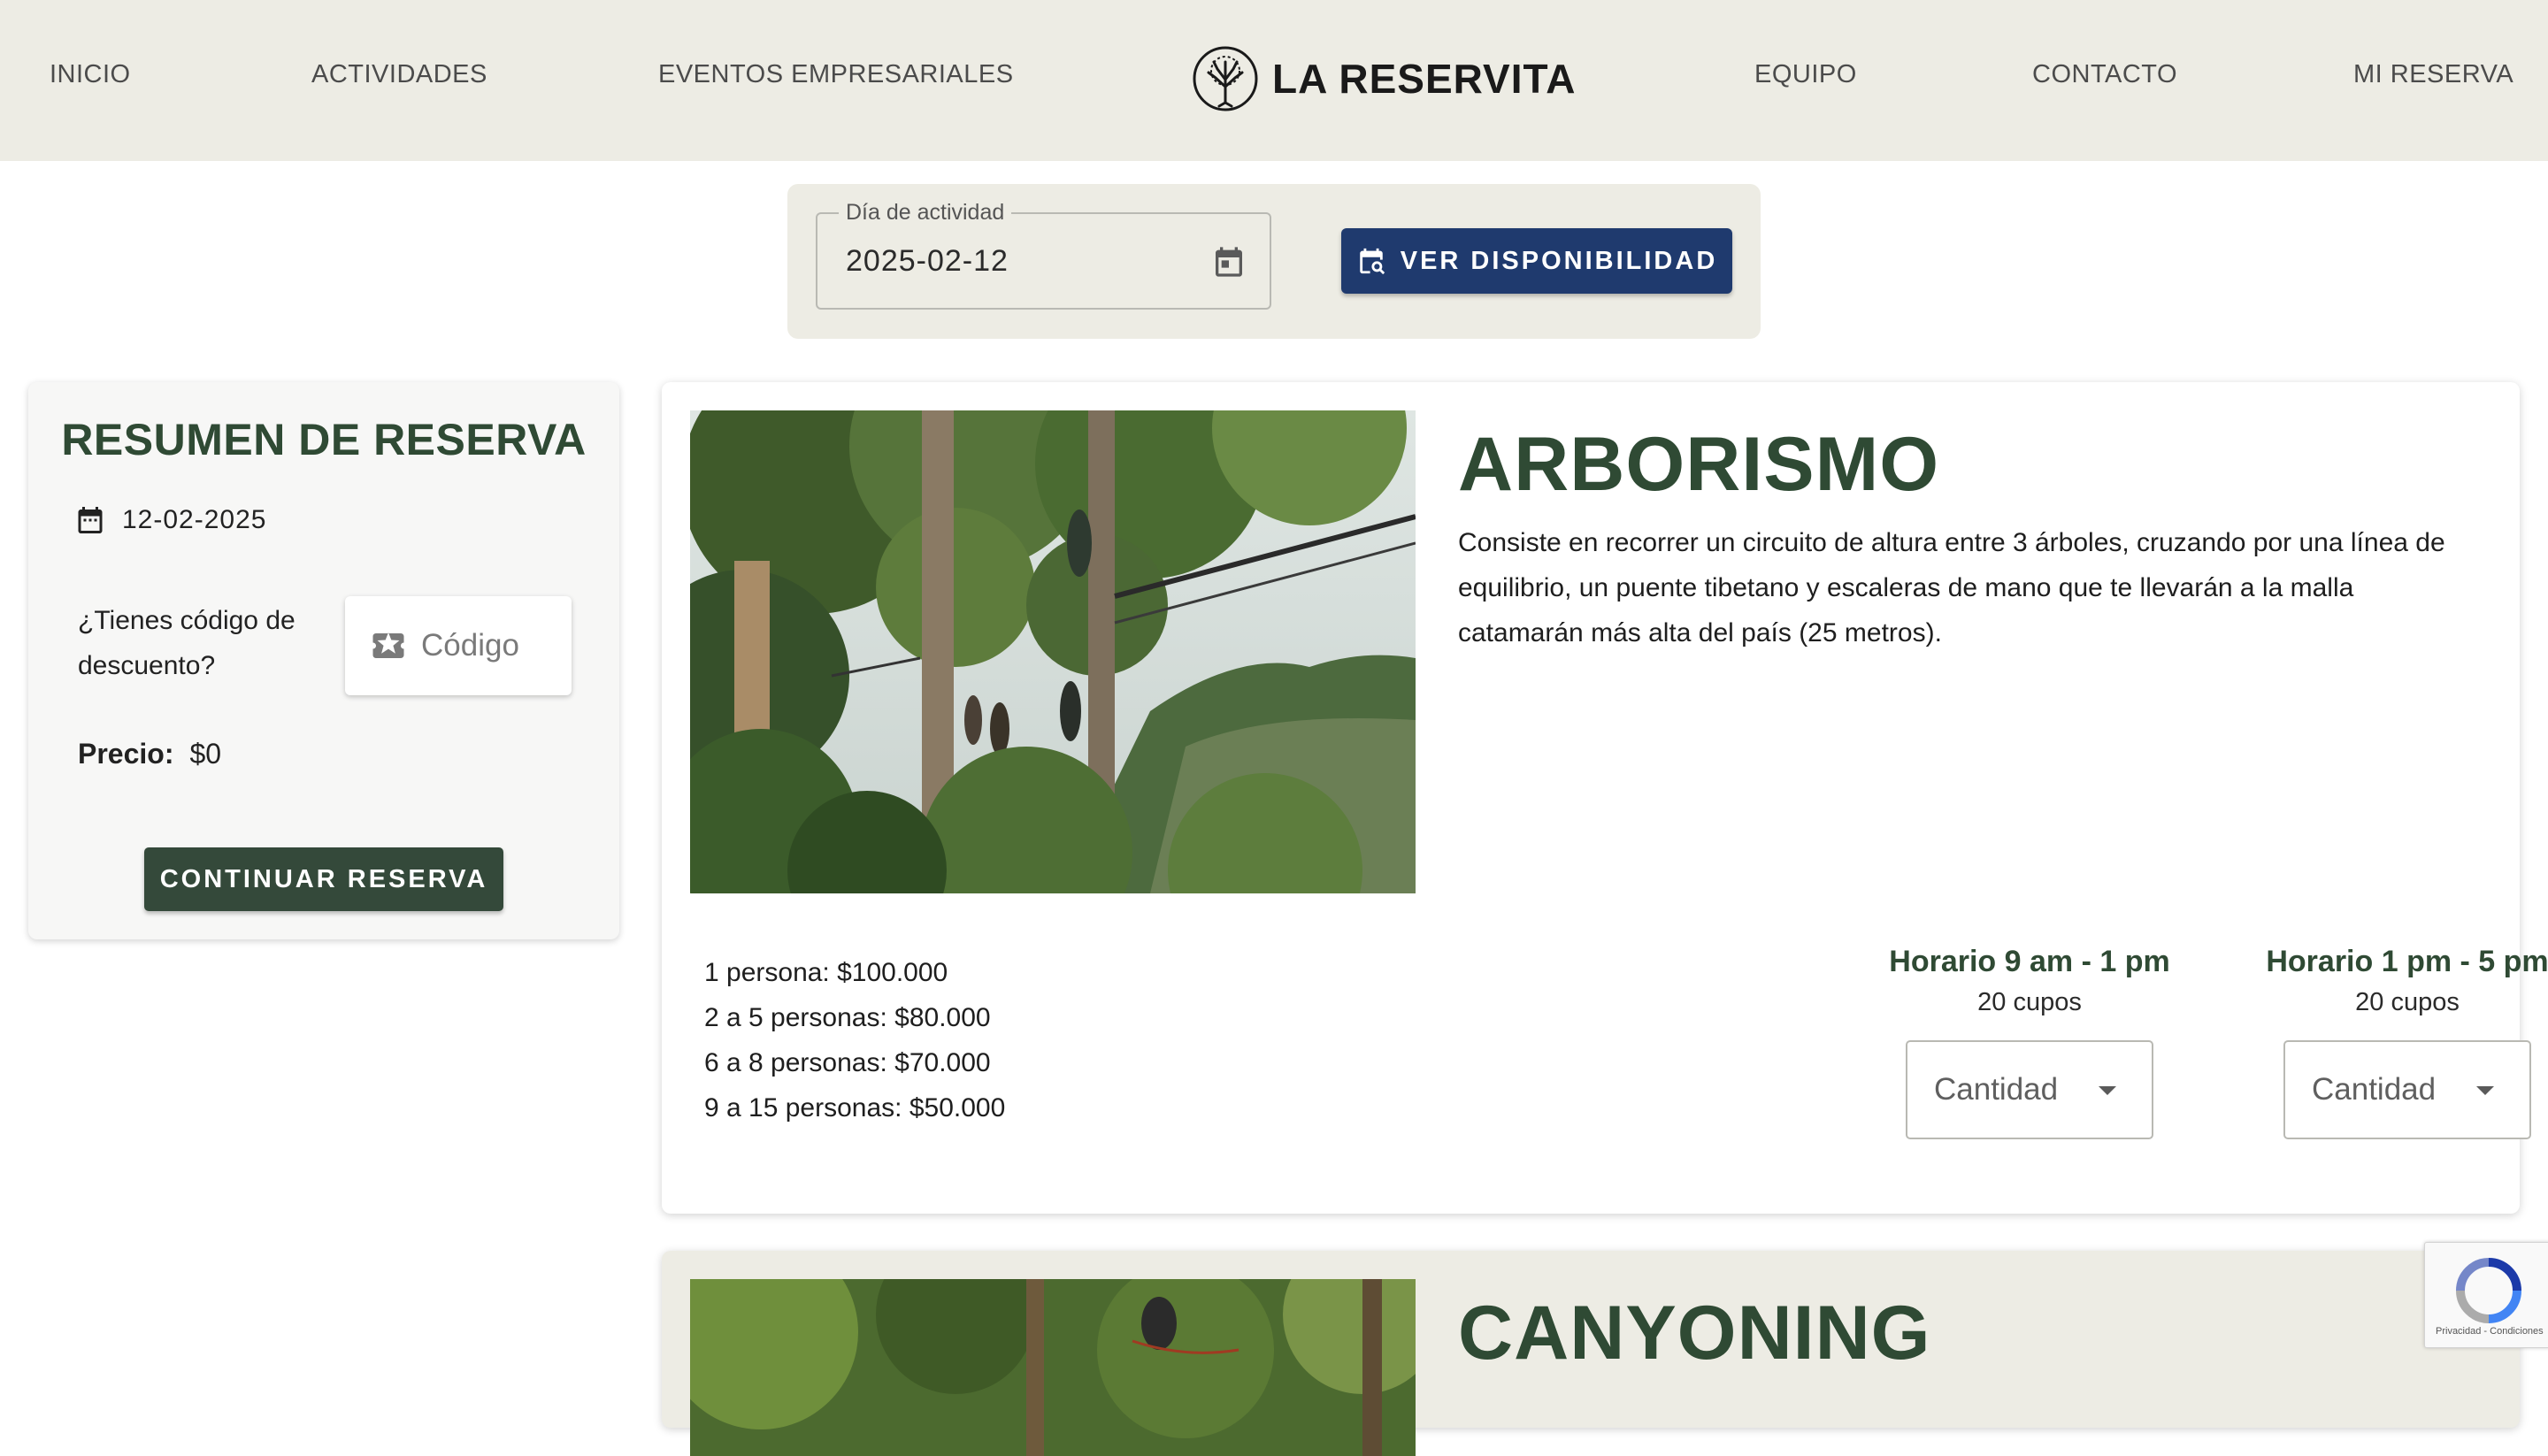 The image size is (2548, 1456). I want to click on tree-logo-icon, so click(1225, 78).